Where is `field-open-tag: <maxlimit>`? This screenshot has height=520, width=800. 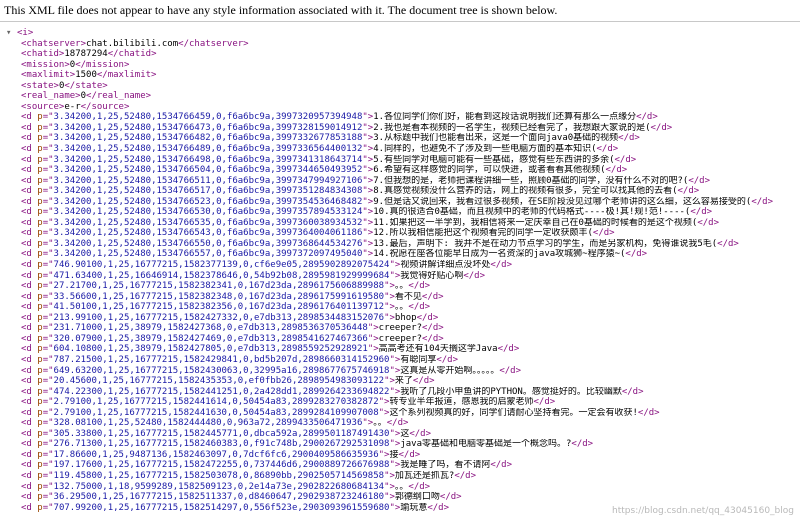 field-open-tag: <maxlimit> is located at coordinates (48, 75).